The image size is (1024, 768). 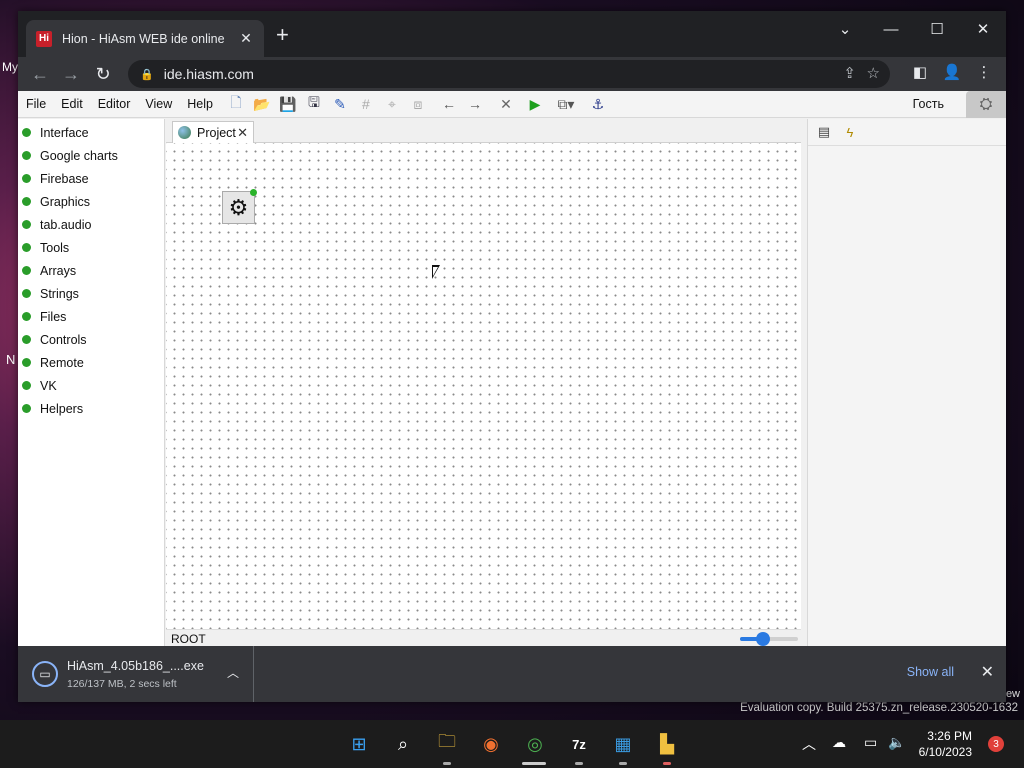 What do you see at coordinates (114, 104) in the screenshot?
I see `menu-editor: Editor` at bounding box center [114, 104].